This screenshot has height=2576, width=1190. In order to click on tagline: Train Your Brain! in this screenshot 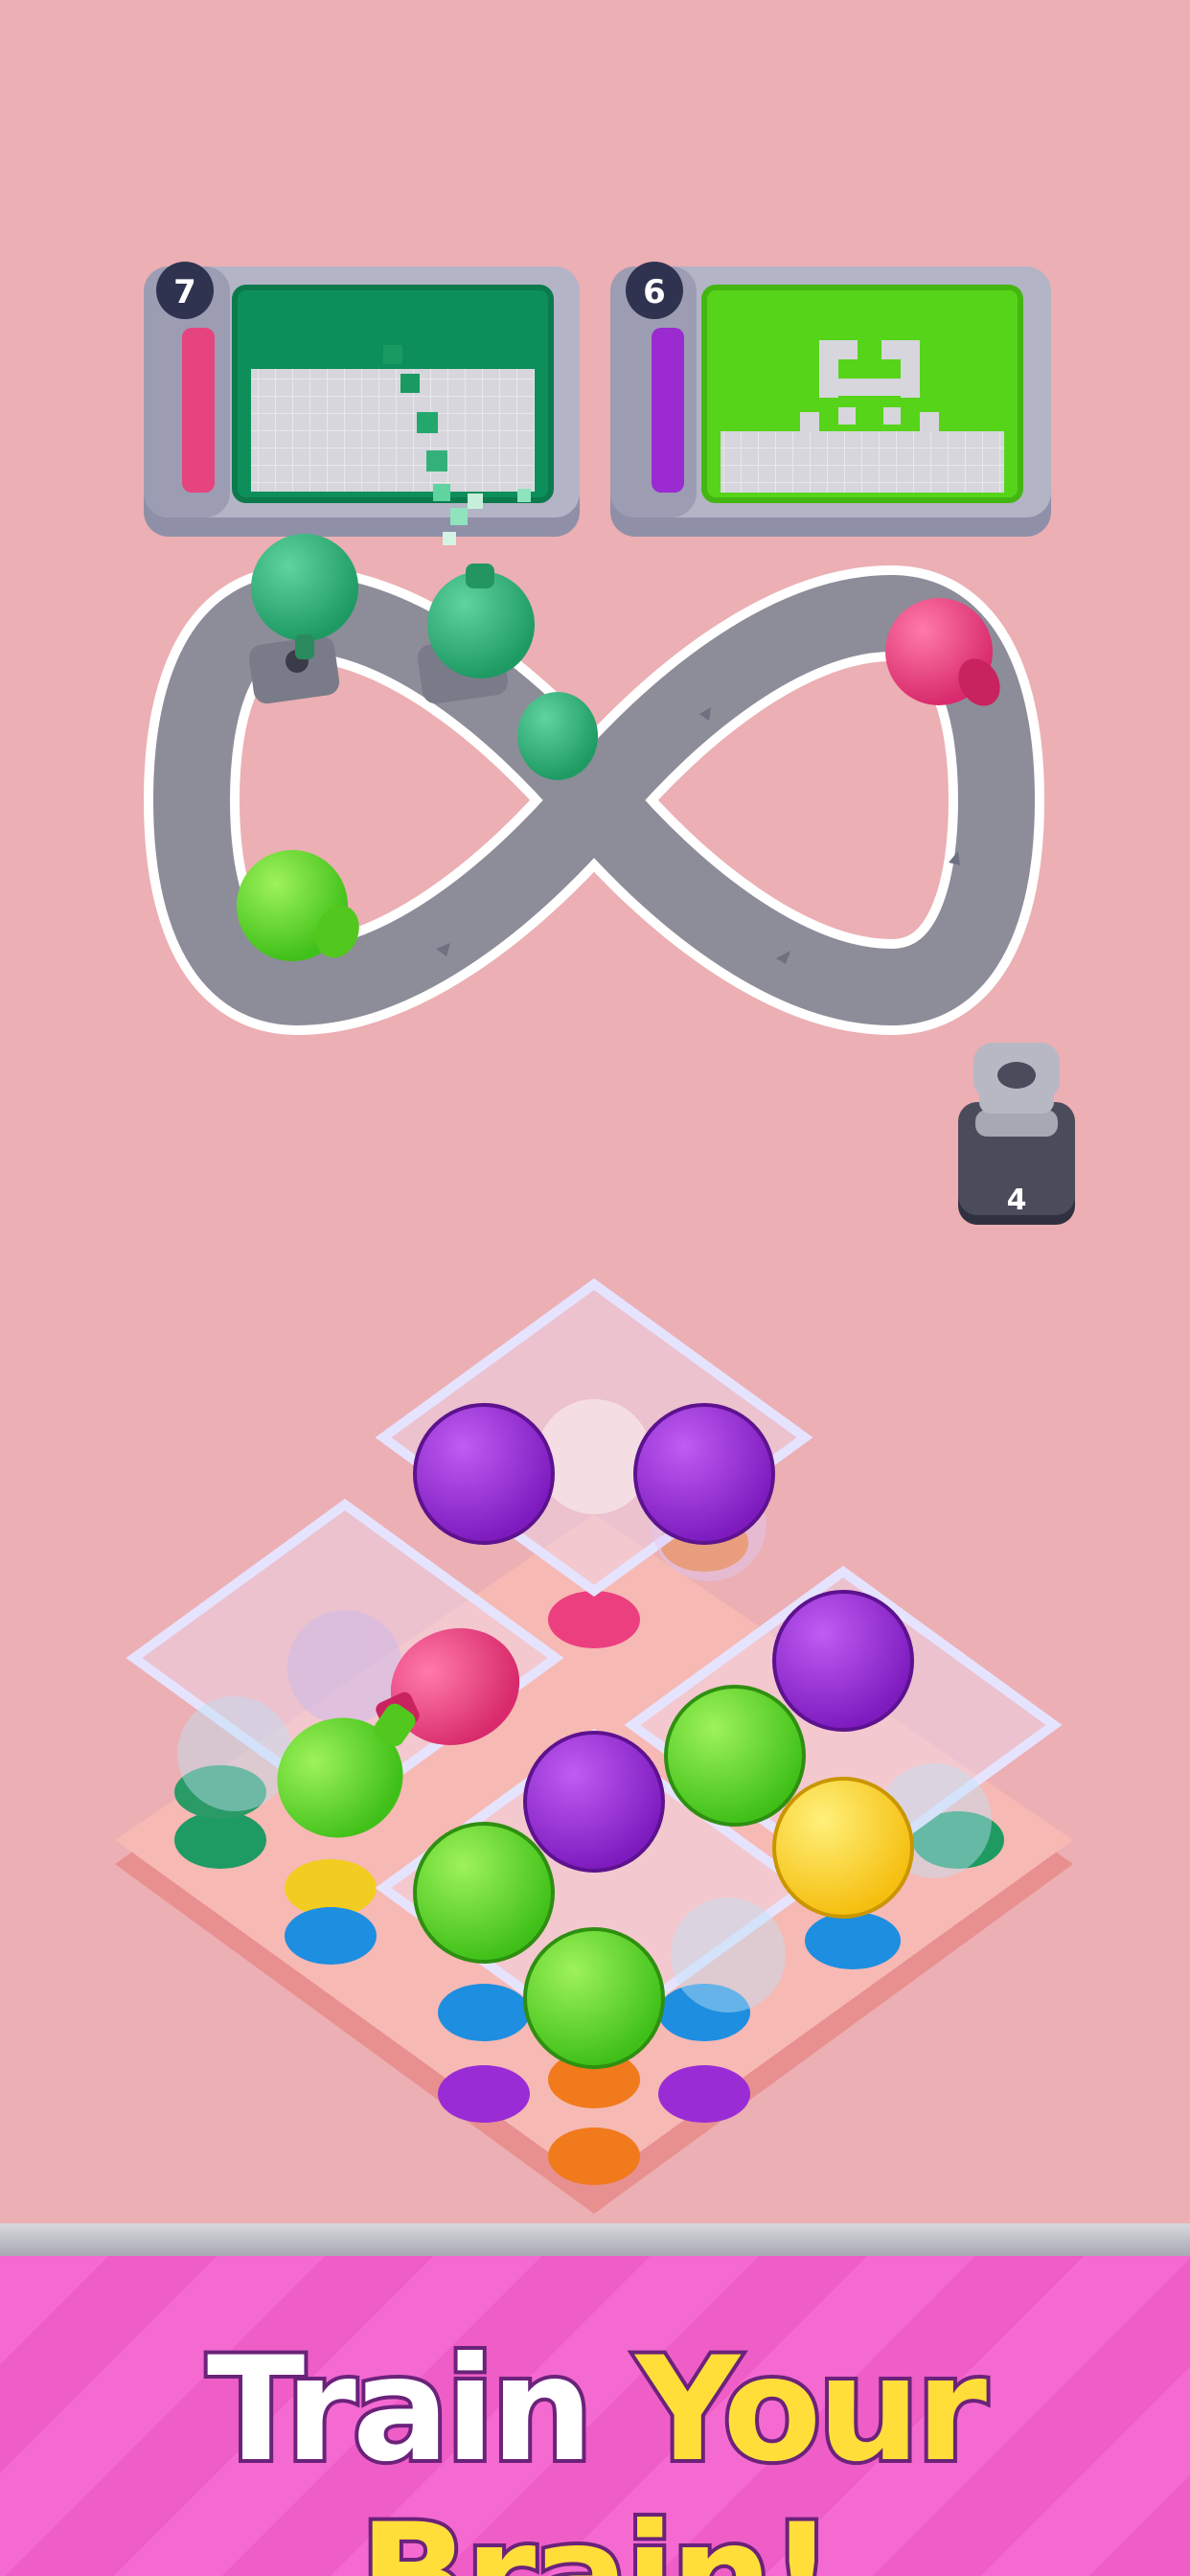, I will do `click(595, 2449)`.